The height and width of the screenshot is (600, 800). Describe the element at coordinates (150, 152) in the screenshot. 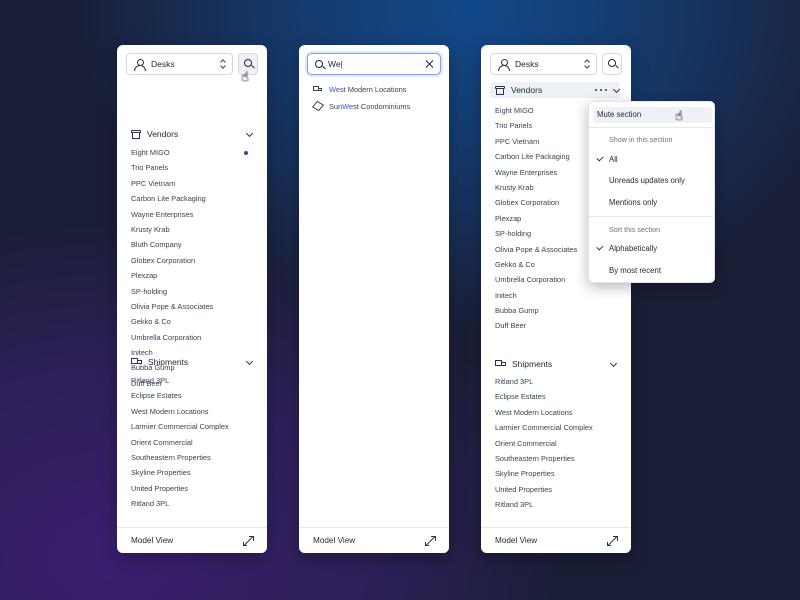

I see `list-item-label: Eight MIGO` at that location.